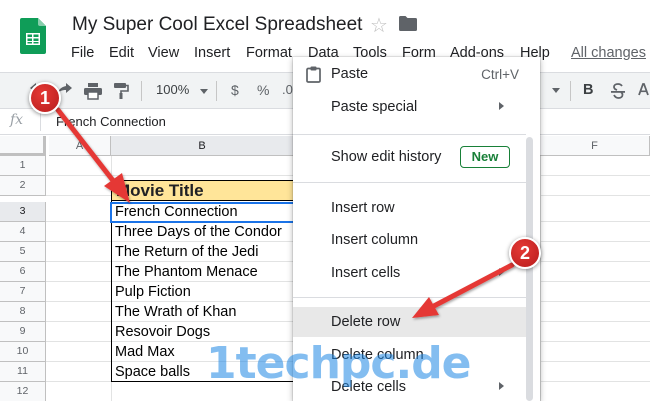 The width and height of the screenshot is (650, 401). What do you see at coordinates (643, 91) in the screenshot?
I see `text-color-icon` at bounding box center [643, 91].